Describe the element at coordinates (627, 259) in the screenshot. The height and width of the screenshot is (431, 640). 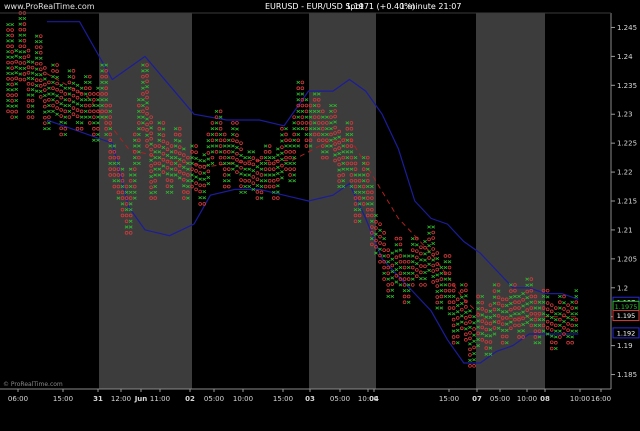
I see `y-tick-label: 1.205` at that location.